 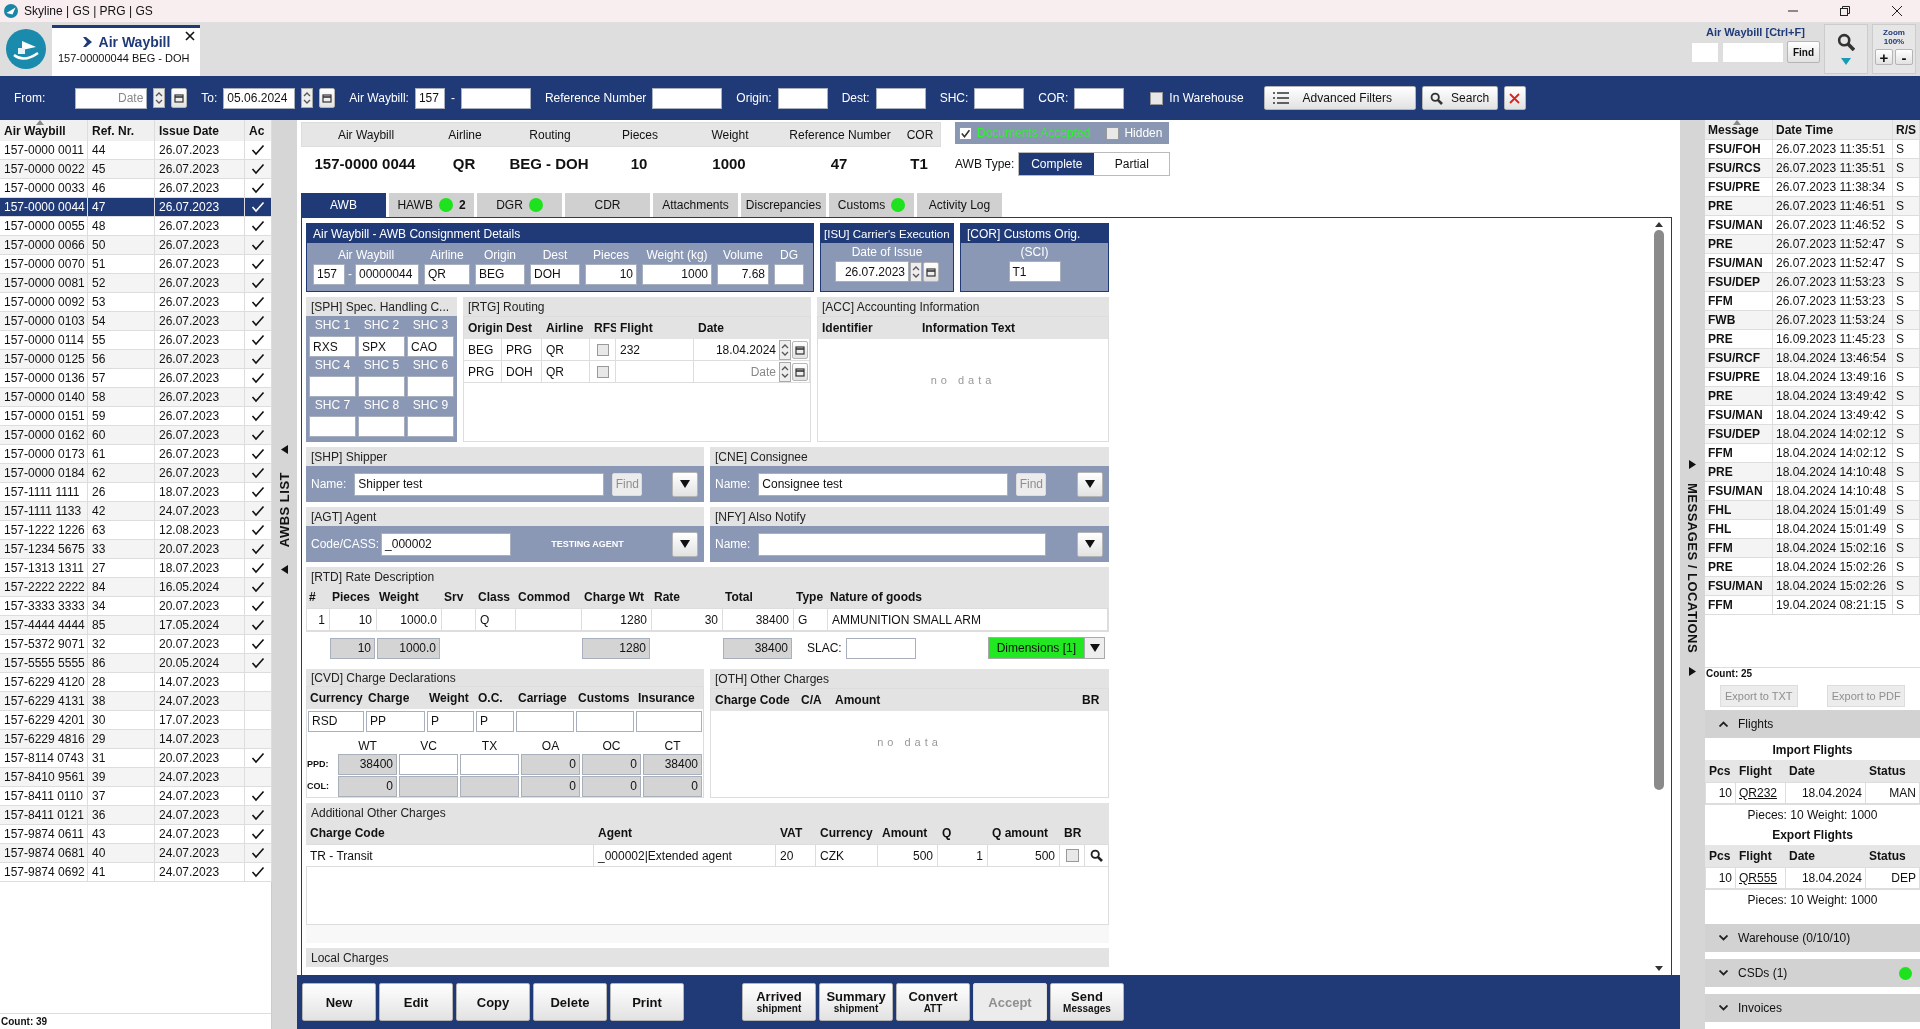 What do you see at coordinates (1692, 568) in the screenshot?
I see `side-panel-label: MESSAGES / LOCATIONS` at bounding box center [1692, 568].